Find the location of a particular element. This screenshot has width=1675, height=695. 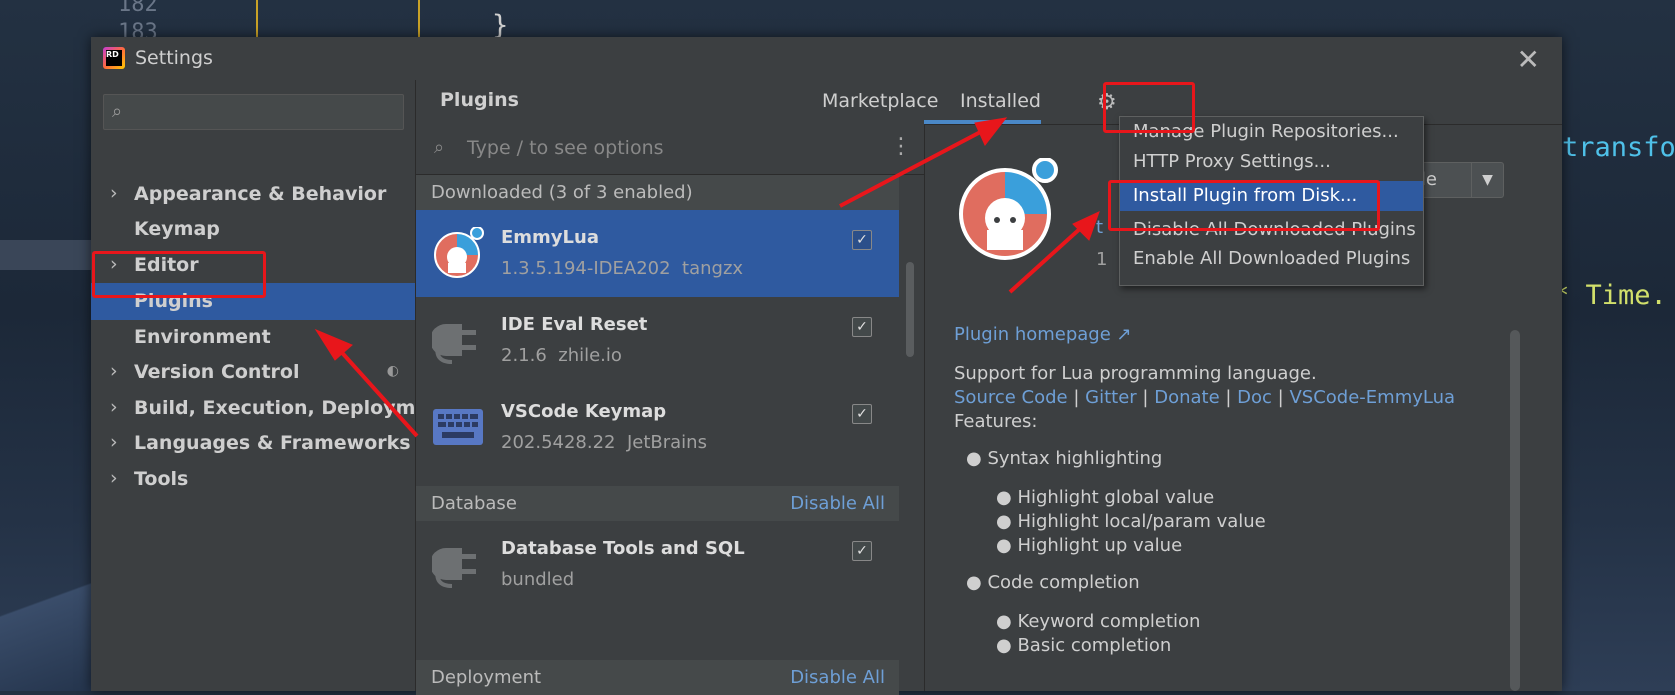

plugin-meta: 1.3.5.194-IDEA202 tangzx is located at coordinates (622, 268).